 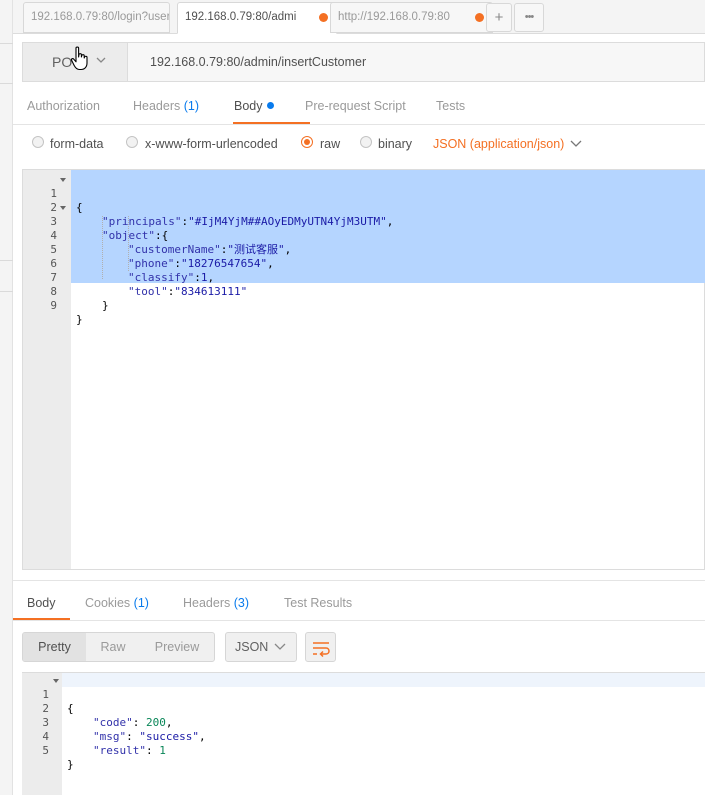 What do you see at coordinates (248, 106) in the screenshot?
I see `tab-body-label: Body` at bounding box center [248, 106].